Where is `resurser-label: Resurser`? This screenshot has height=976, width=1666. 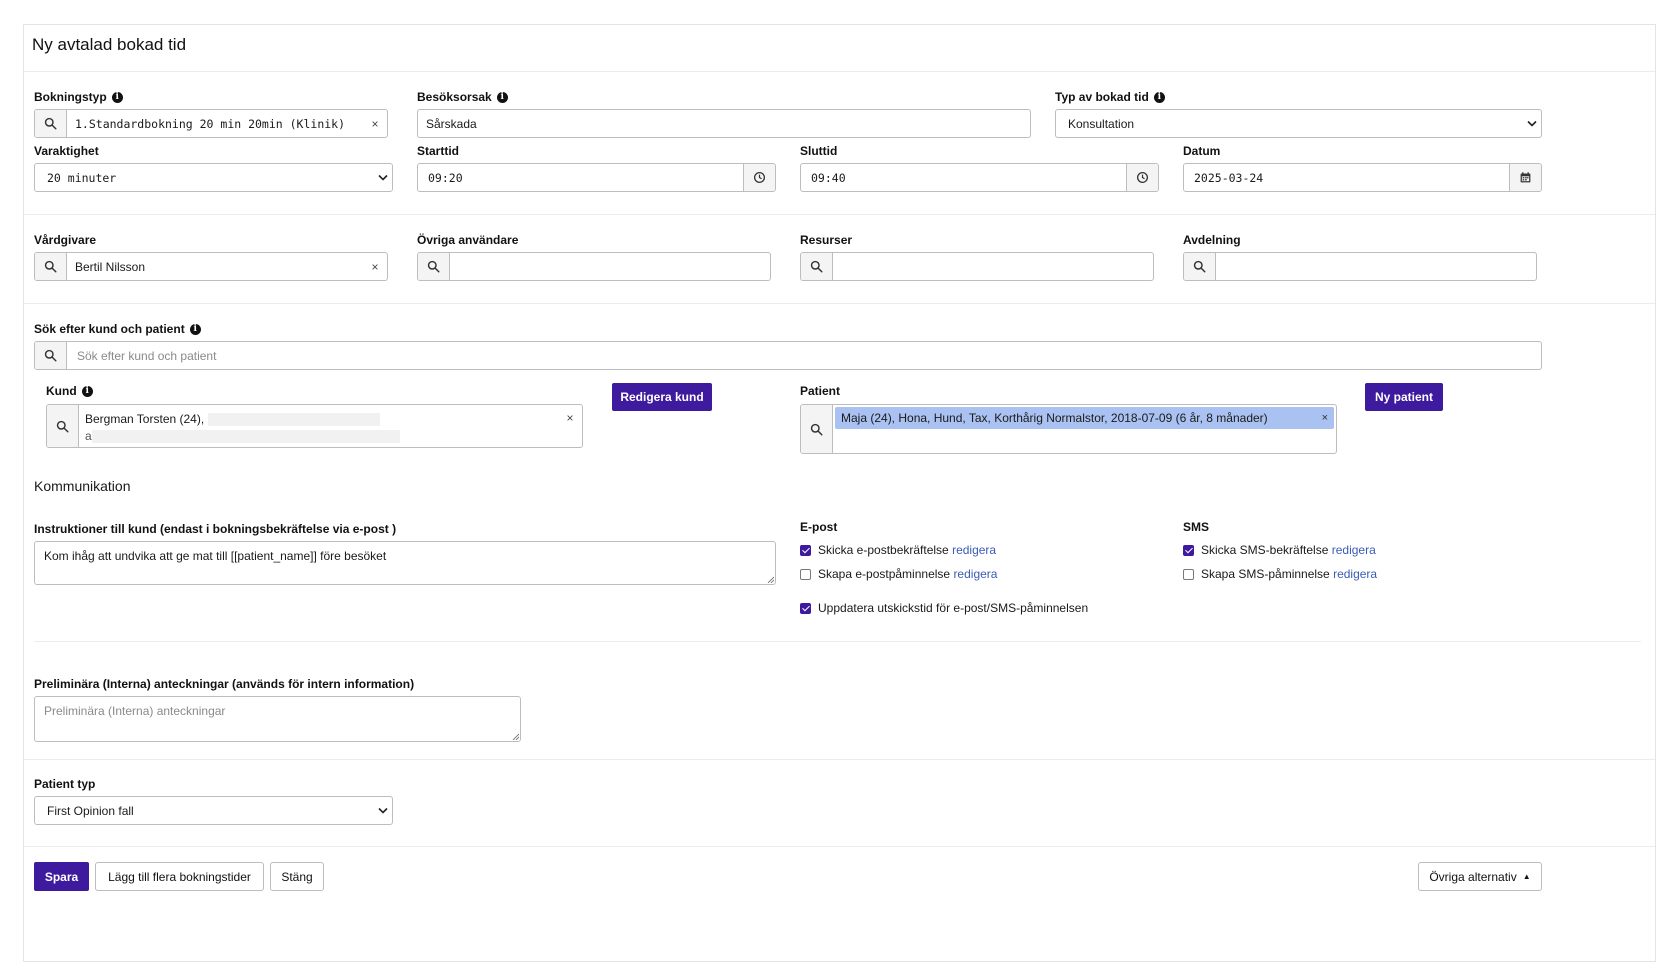 resurser-label: Resurser is located at coordinates (826, 240).